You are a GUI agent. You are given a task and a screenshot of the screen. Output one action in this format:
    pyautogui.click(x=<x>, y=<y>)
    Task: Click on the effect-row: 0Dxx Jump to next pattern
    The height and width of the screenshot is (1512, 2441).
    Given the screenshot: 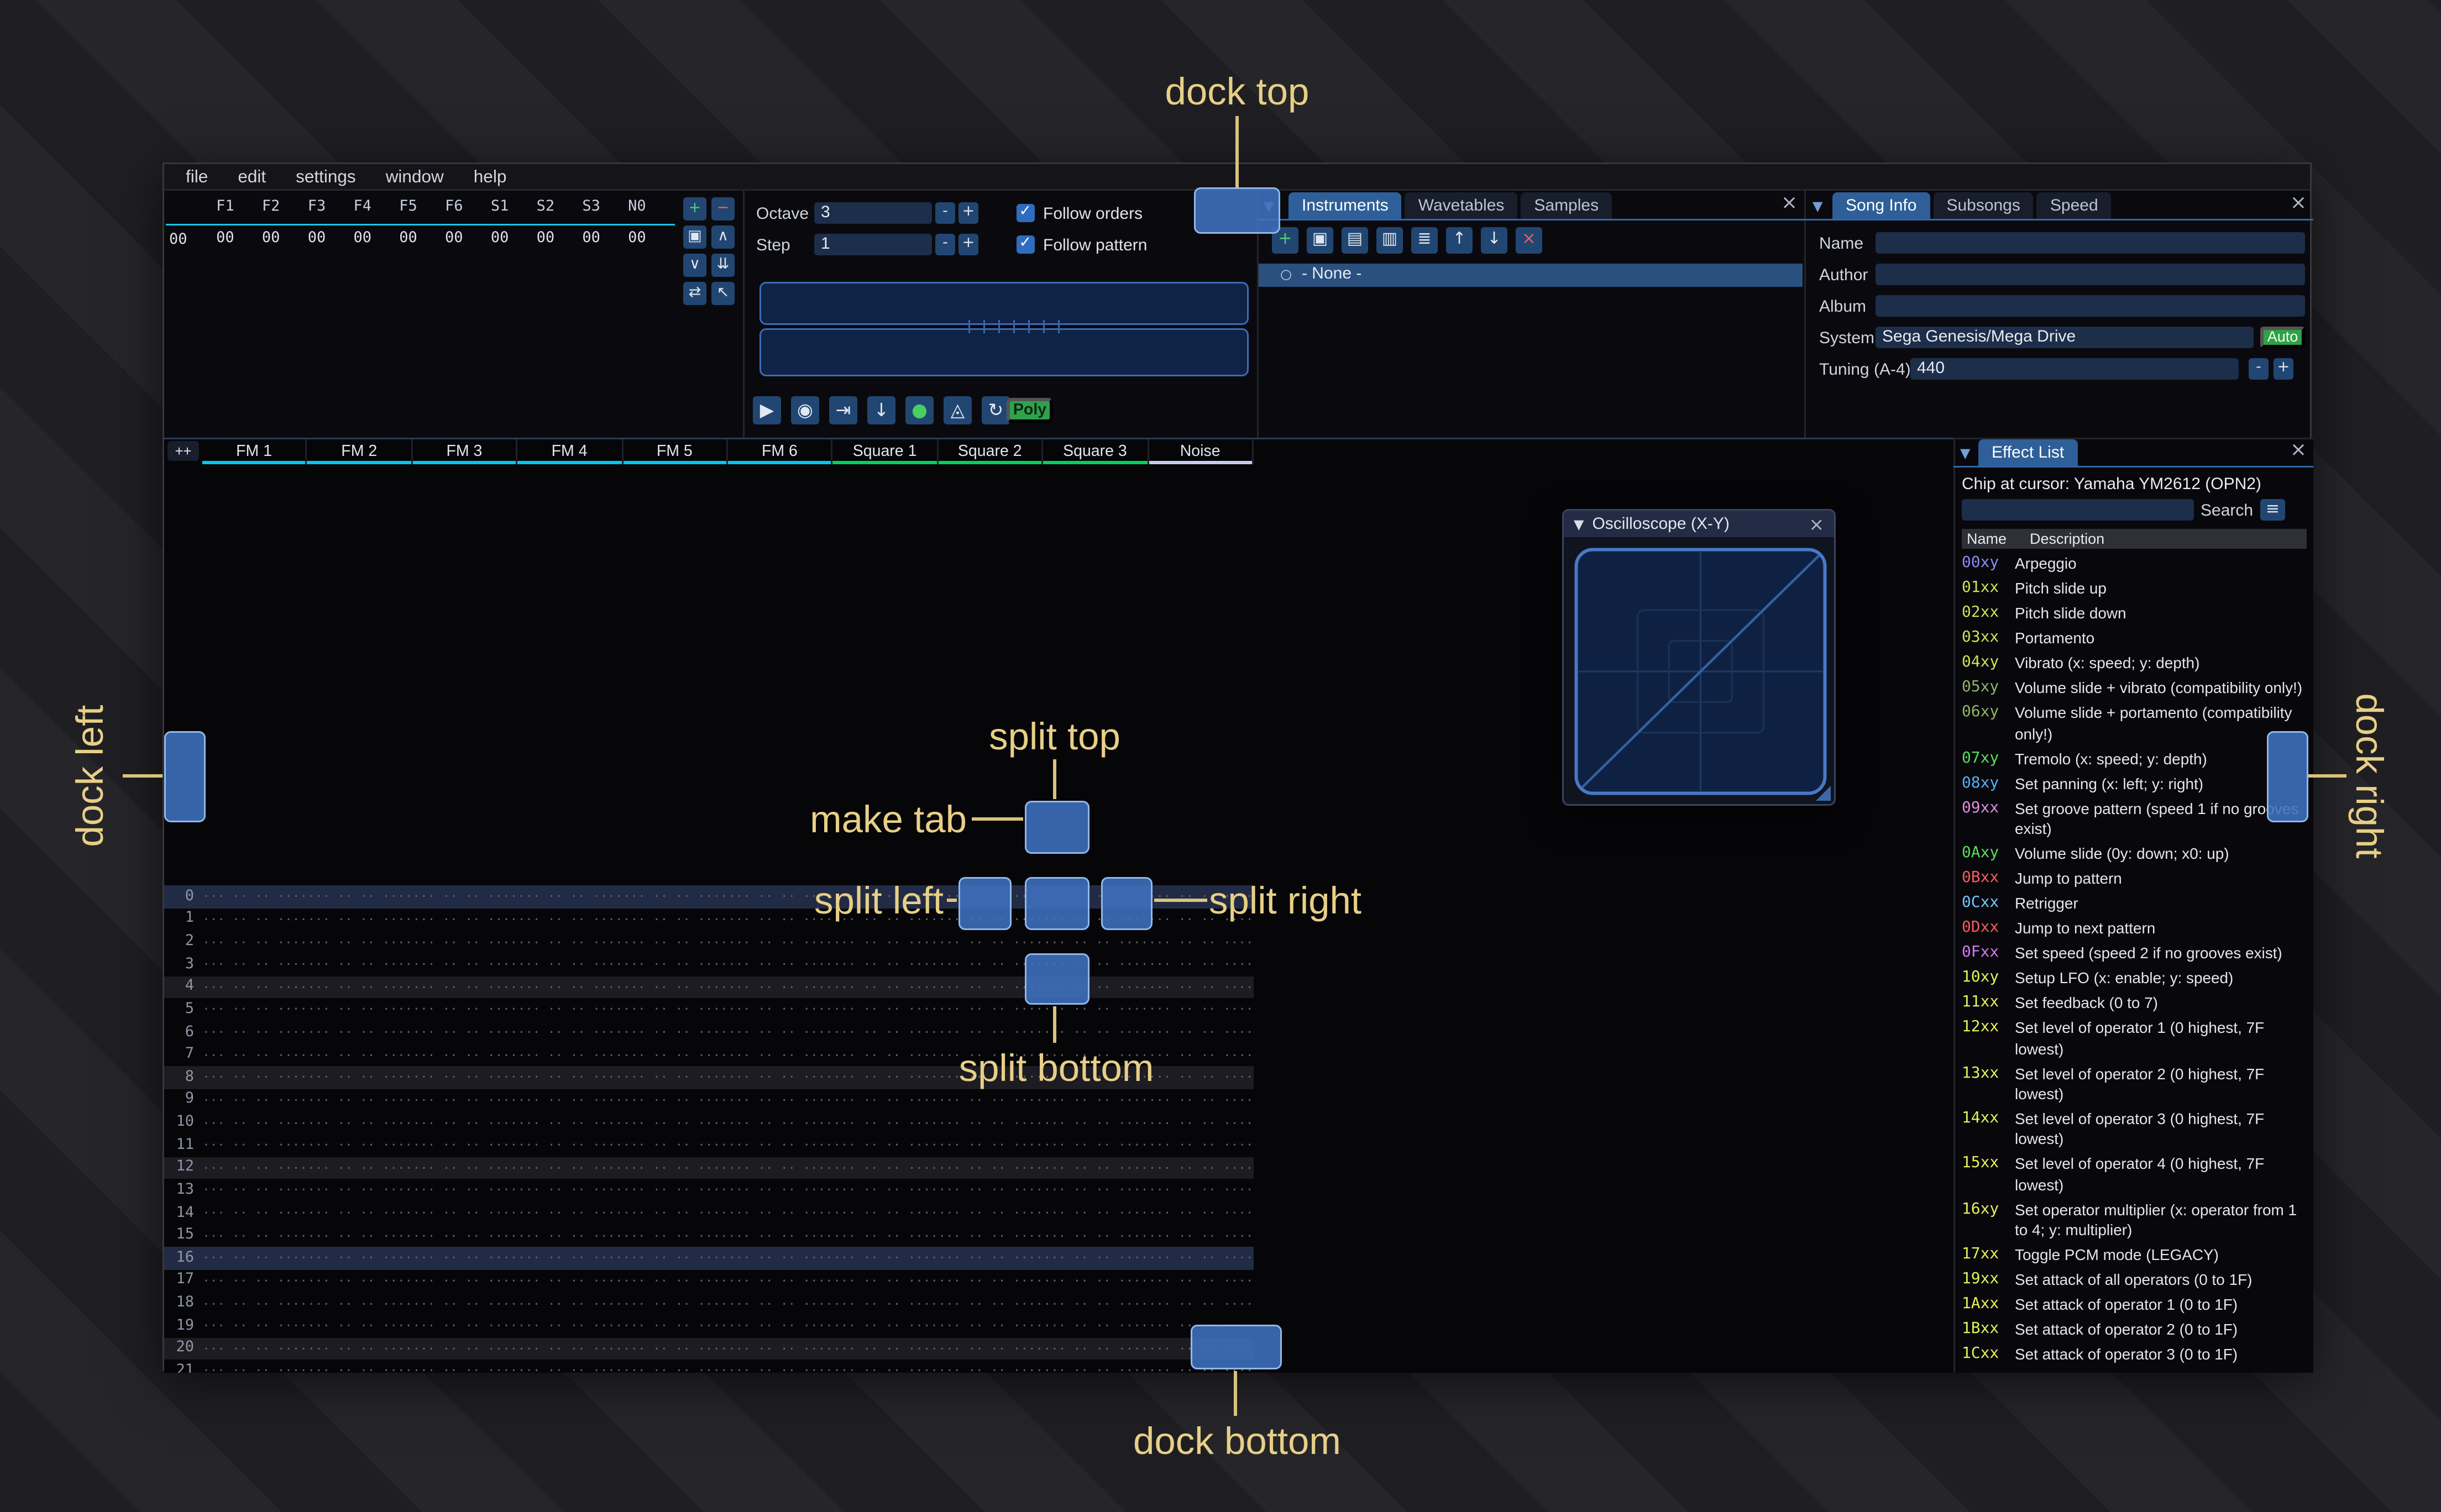 What is the action you would take?
    pyautogui.click(x=2134, y=929)
    